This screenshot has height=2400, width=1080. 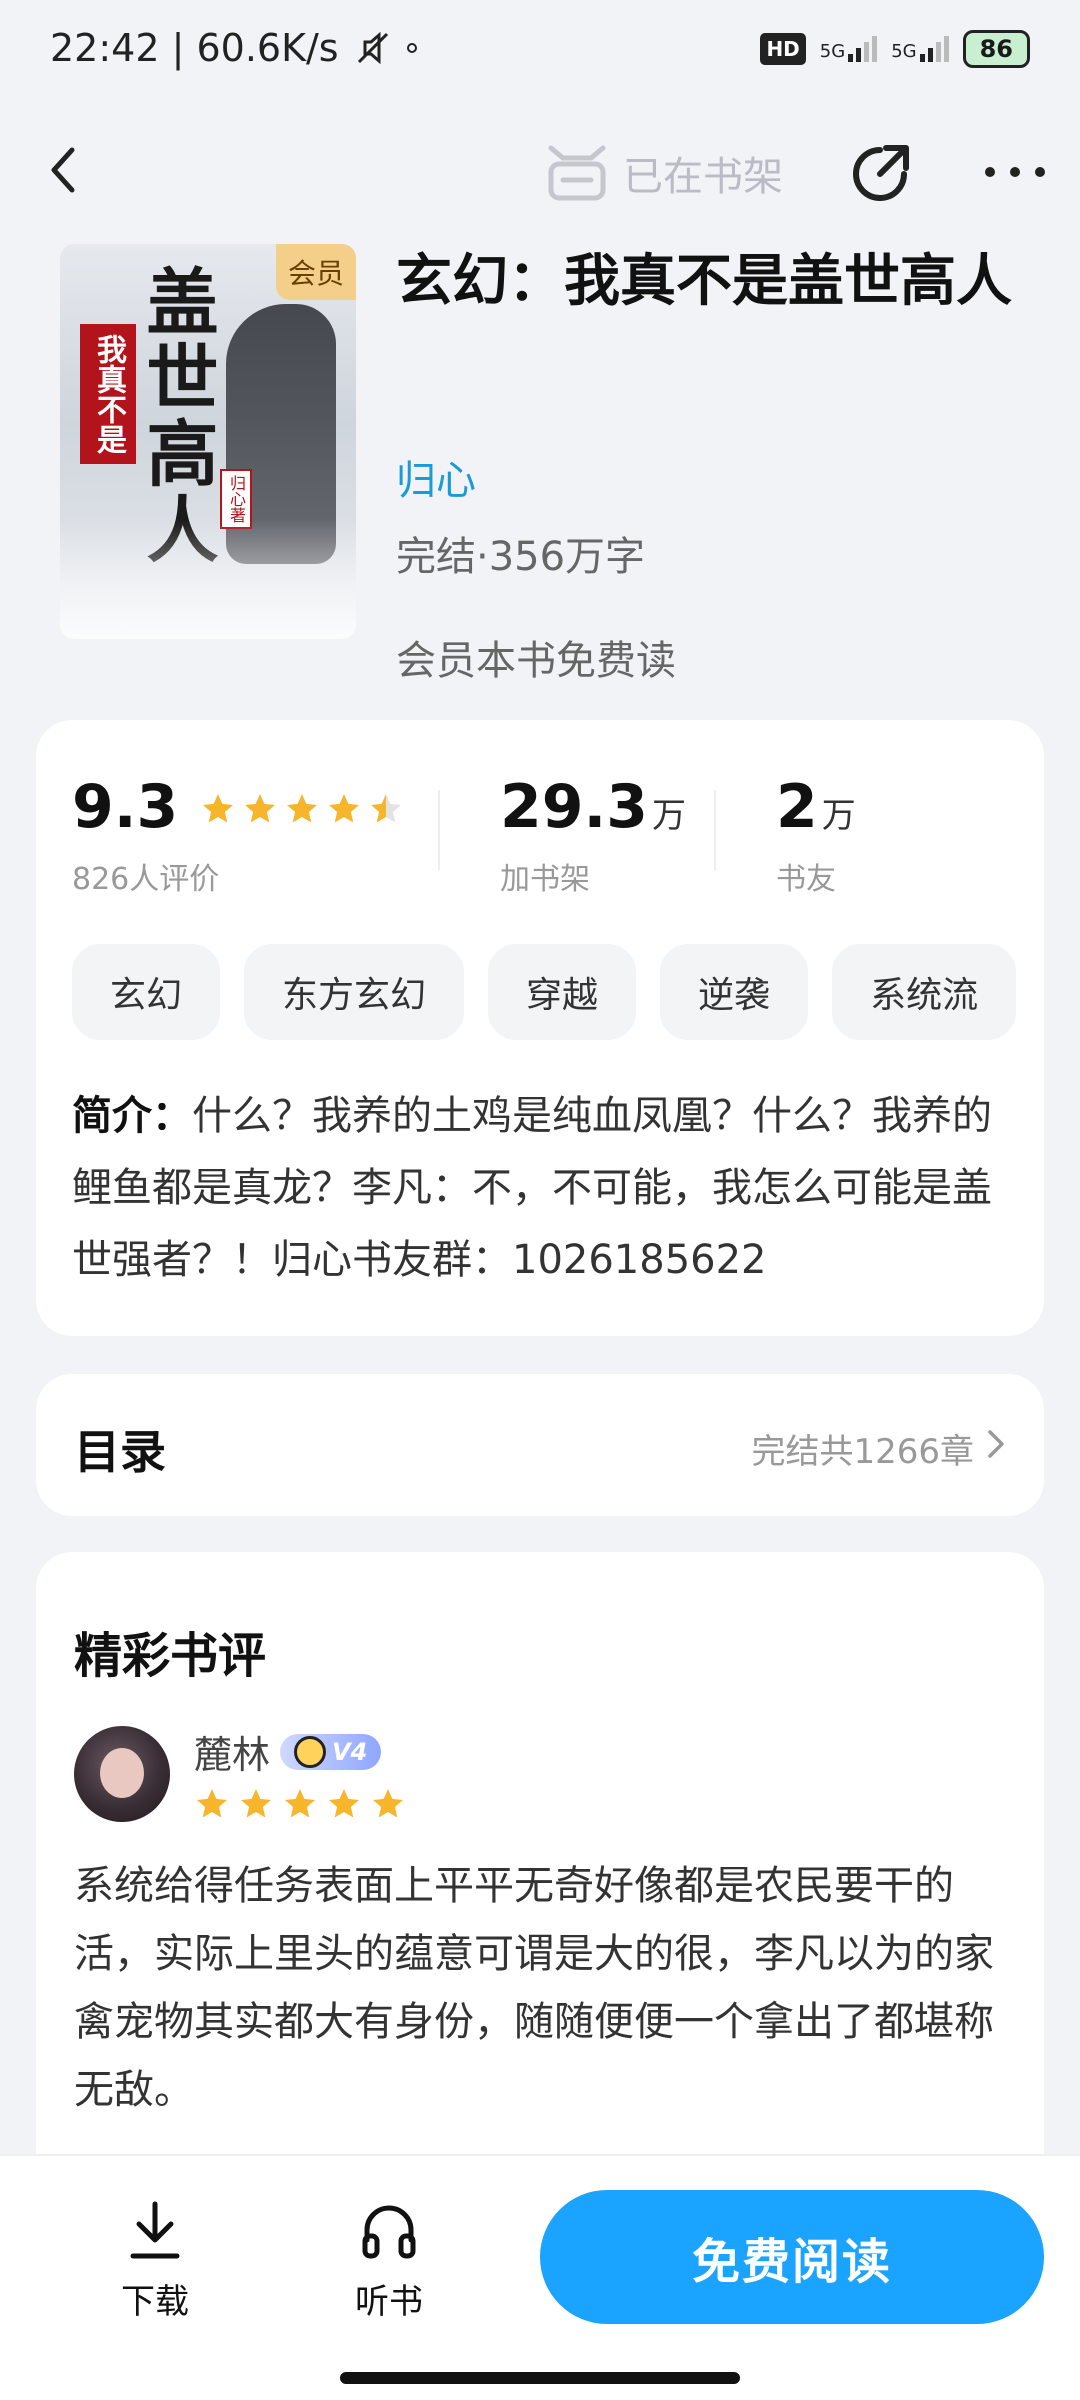 I want to click on signal-1-icon: 5G, so click(x=848, y=49).